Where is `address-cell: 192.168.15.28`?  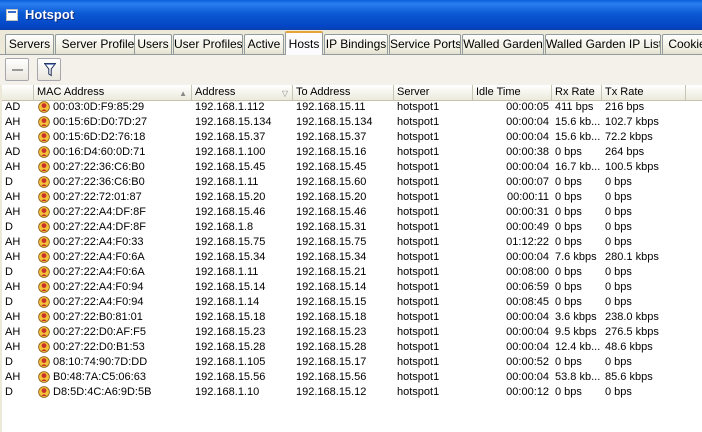 address-cell: 192.168.15.28 is located at coordinates (230, 347).